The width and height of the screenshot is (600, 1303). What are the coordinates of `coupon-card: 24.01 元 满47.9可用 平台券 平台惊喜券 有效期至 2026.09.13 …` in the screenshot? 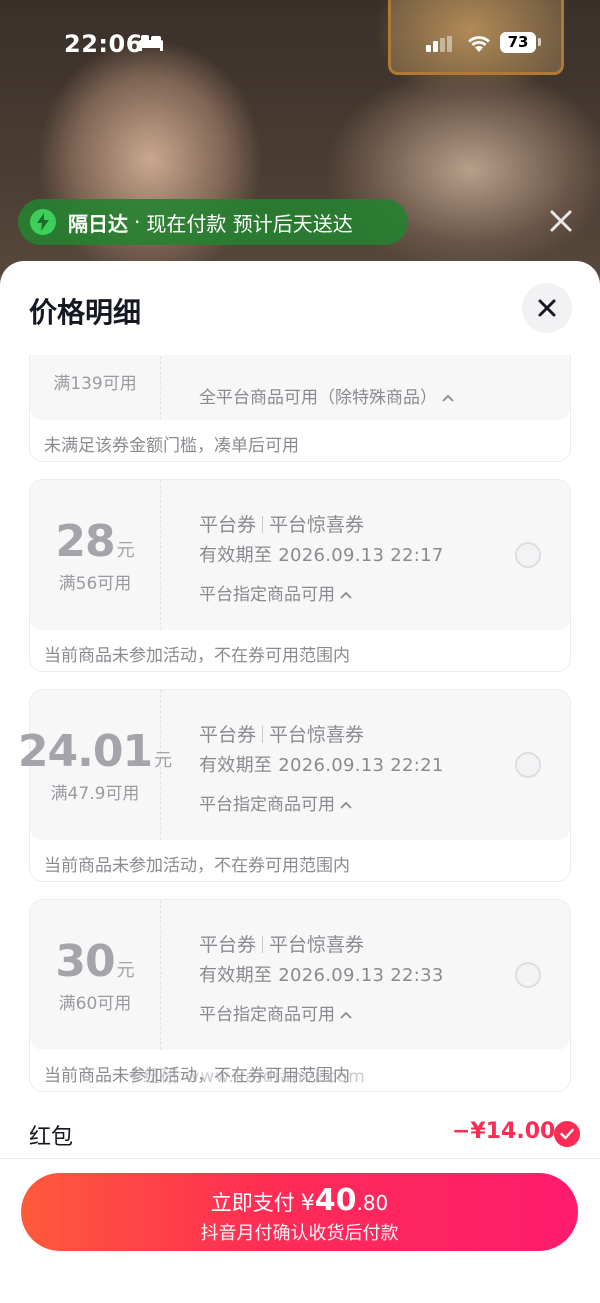 It's located at (294, 785).